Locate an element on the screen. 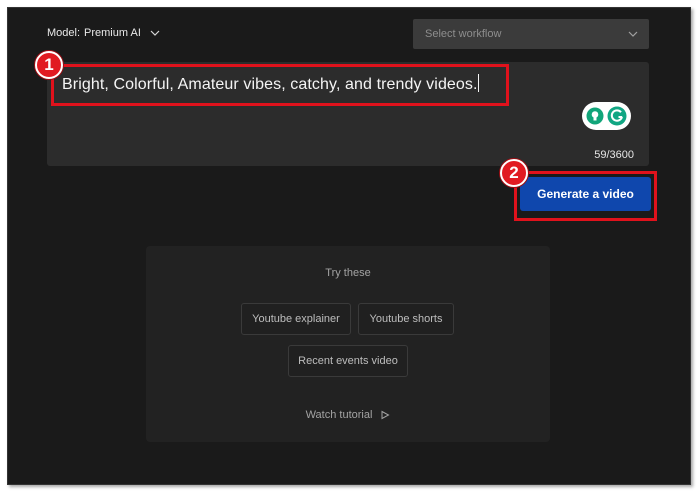  workflow-placeholder: Select workflow is located at coordinates (463, 34).